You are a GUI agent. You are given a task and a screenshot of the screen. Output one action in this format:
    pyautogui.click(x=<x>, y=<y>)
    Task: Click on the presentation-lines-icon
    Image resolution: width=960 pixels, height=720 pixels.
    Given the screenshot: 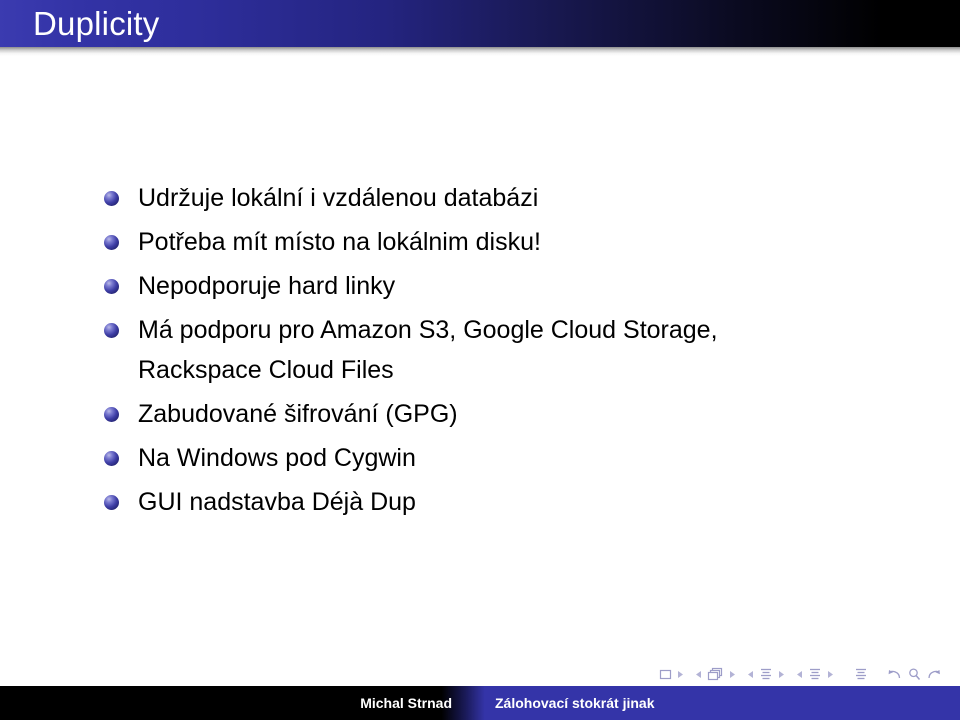 What is the action you would take?
    pyautogui.click(x=861, y=674)
    